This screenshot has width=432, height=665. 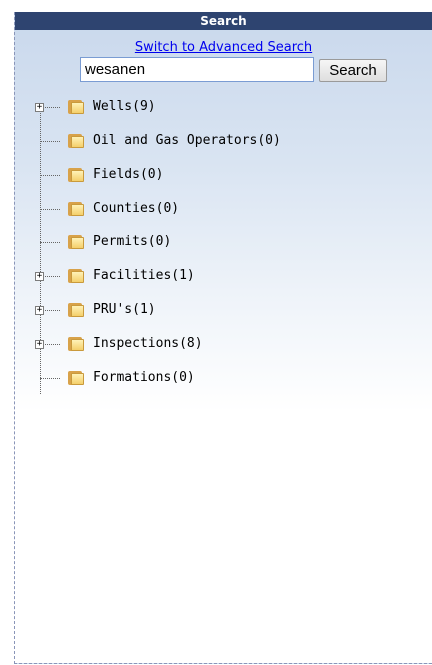 What do you see at coordinates (180, 242) in the screenshot?
I see `tree-item-permits: Permits(0)` at bounding box center [180, 242].